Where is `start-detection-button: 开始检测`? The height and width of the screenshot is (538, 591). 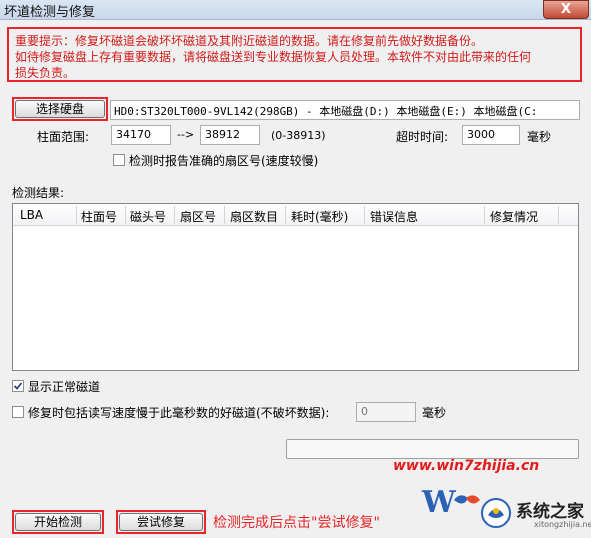
start-detection-button: 开始检测 is located at coordinates (58, 522).